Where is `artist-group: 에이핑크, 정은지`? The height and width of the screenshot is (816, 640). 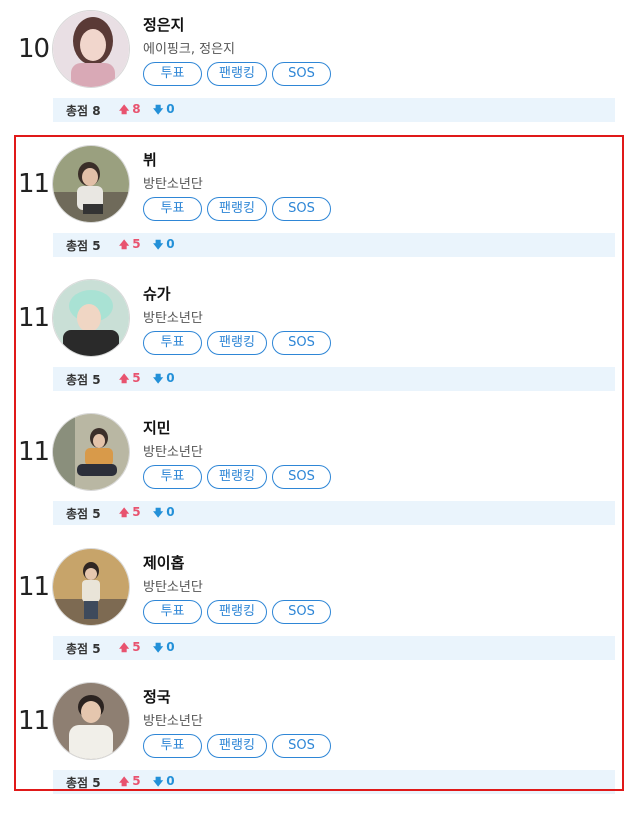 artist-group: 에이핑크, 정은지 is located at coordinates (189, 49).